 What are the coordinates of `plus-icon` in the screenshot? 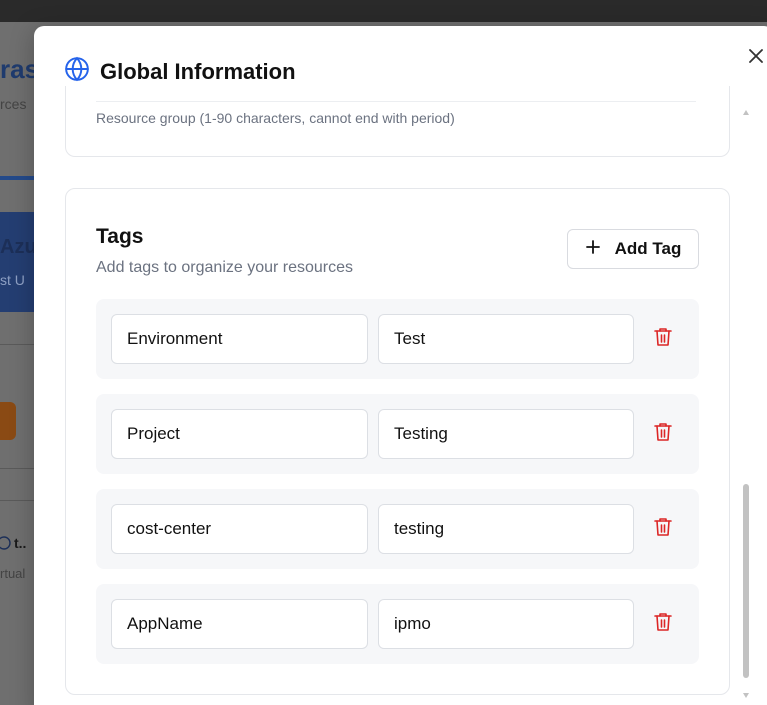 It's located at (593, 249).